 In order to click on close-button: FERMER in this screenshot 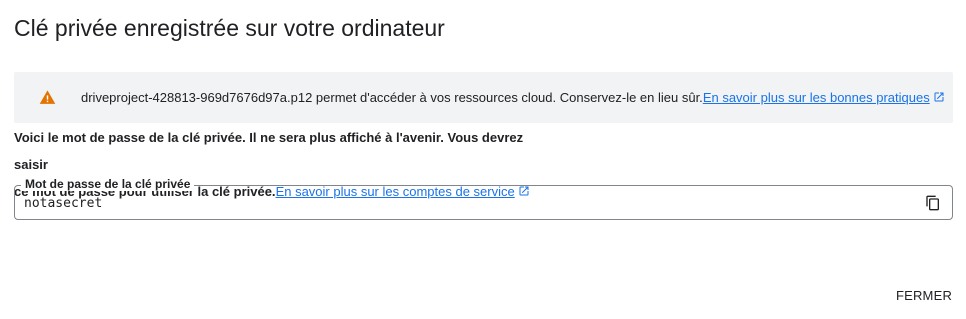, I will do `click(924, 295)`.